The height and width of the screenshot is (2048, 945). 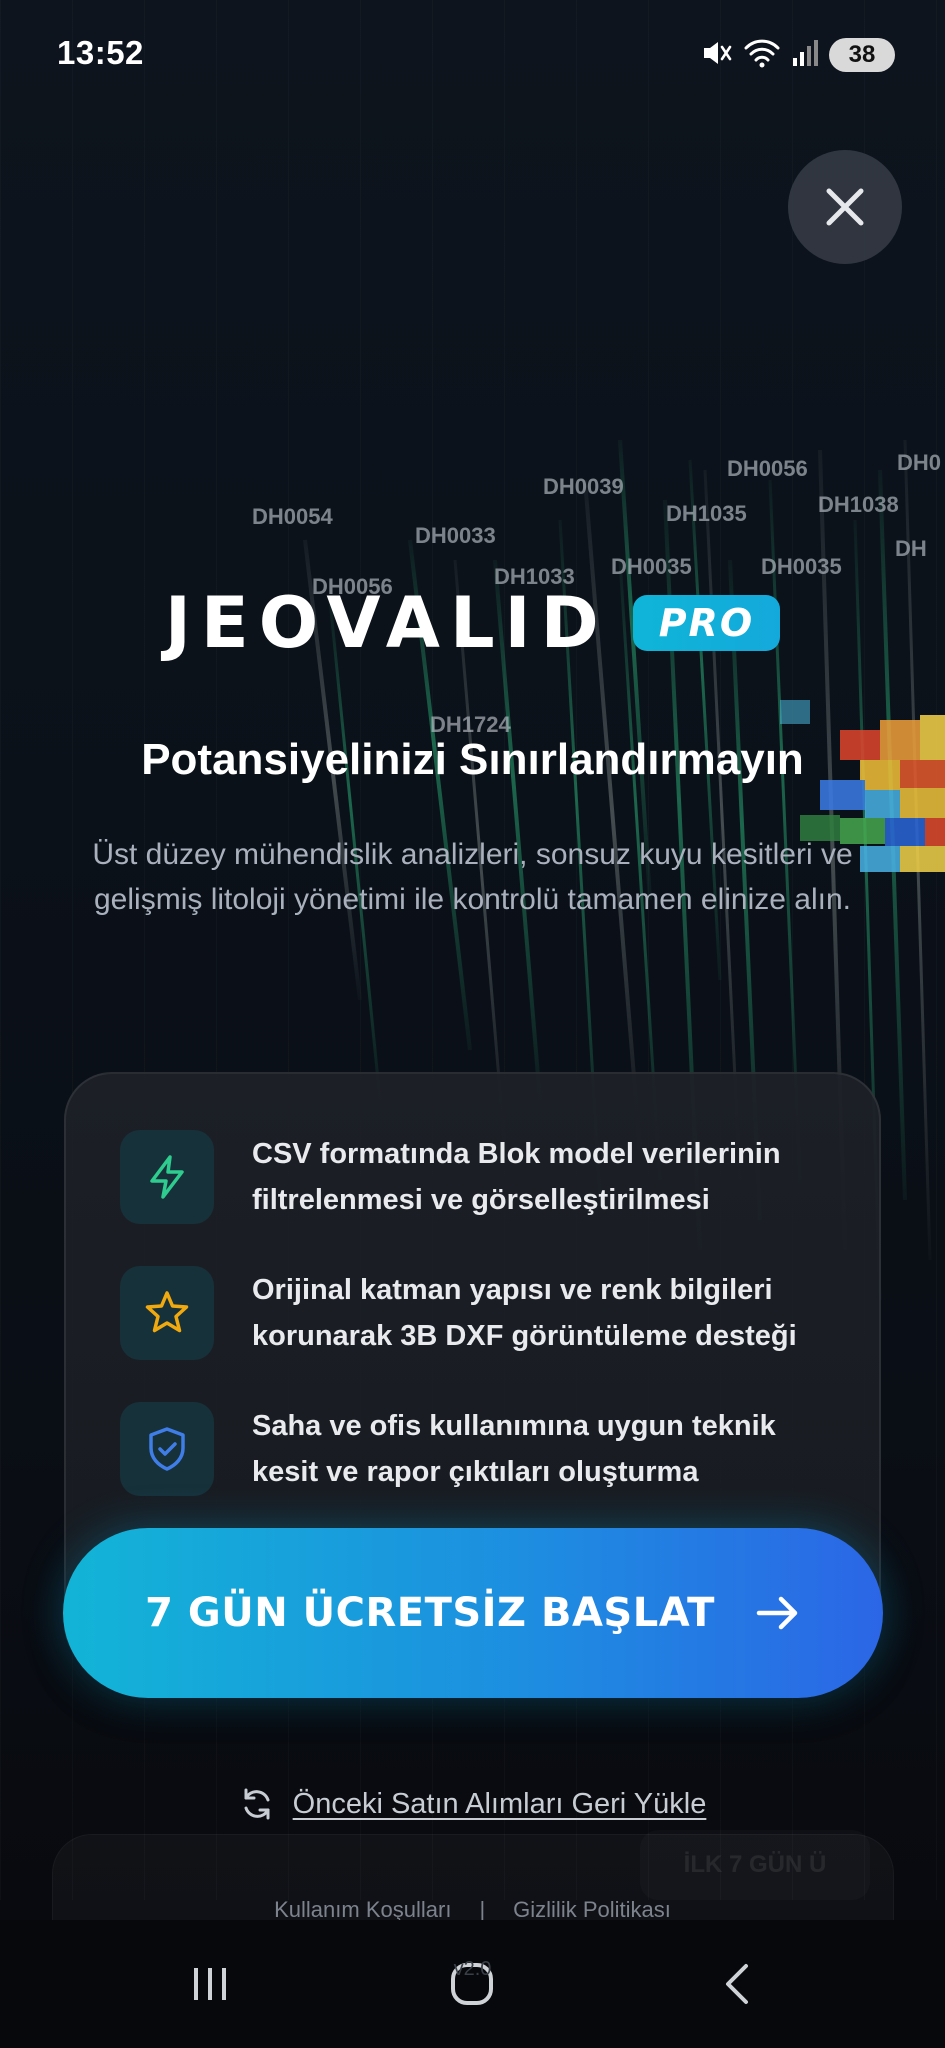 I want to click on restore-purchases-link: Önceki Satın Alımları Geri Yükle, so click(x=472, y=1804).